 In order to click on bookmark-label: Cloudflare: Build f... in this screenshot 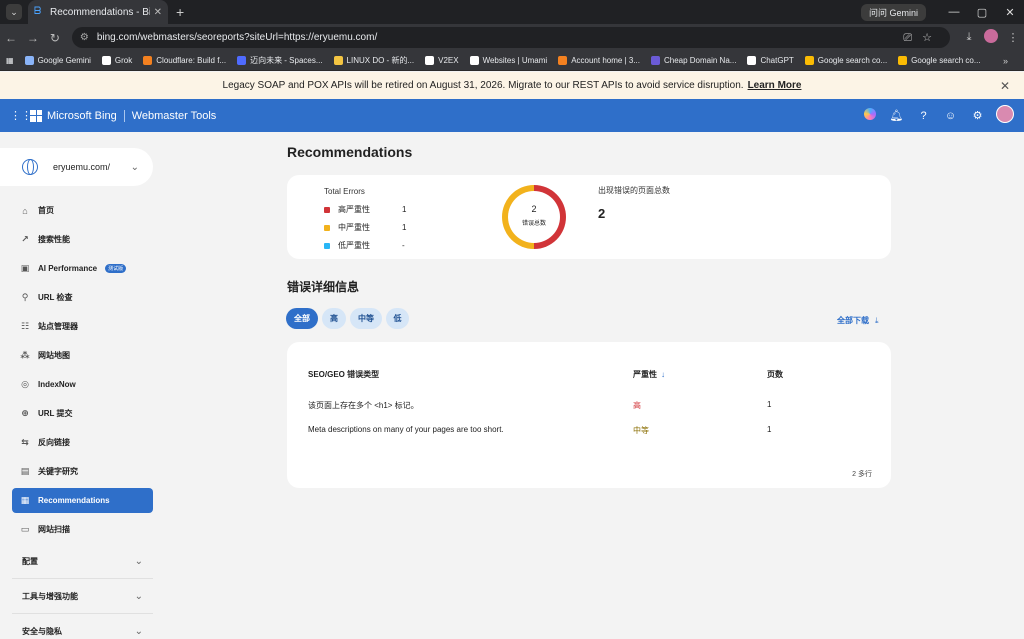, I will do `click(191, 60)`.